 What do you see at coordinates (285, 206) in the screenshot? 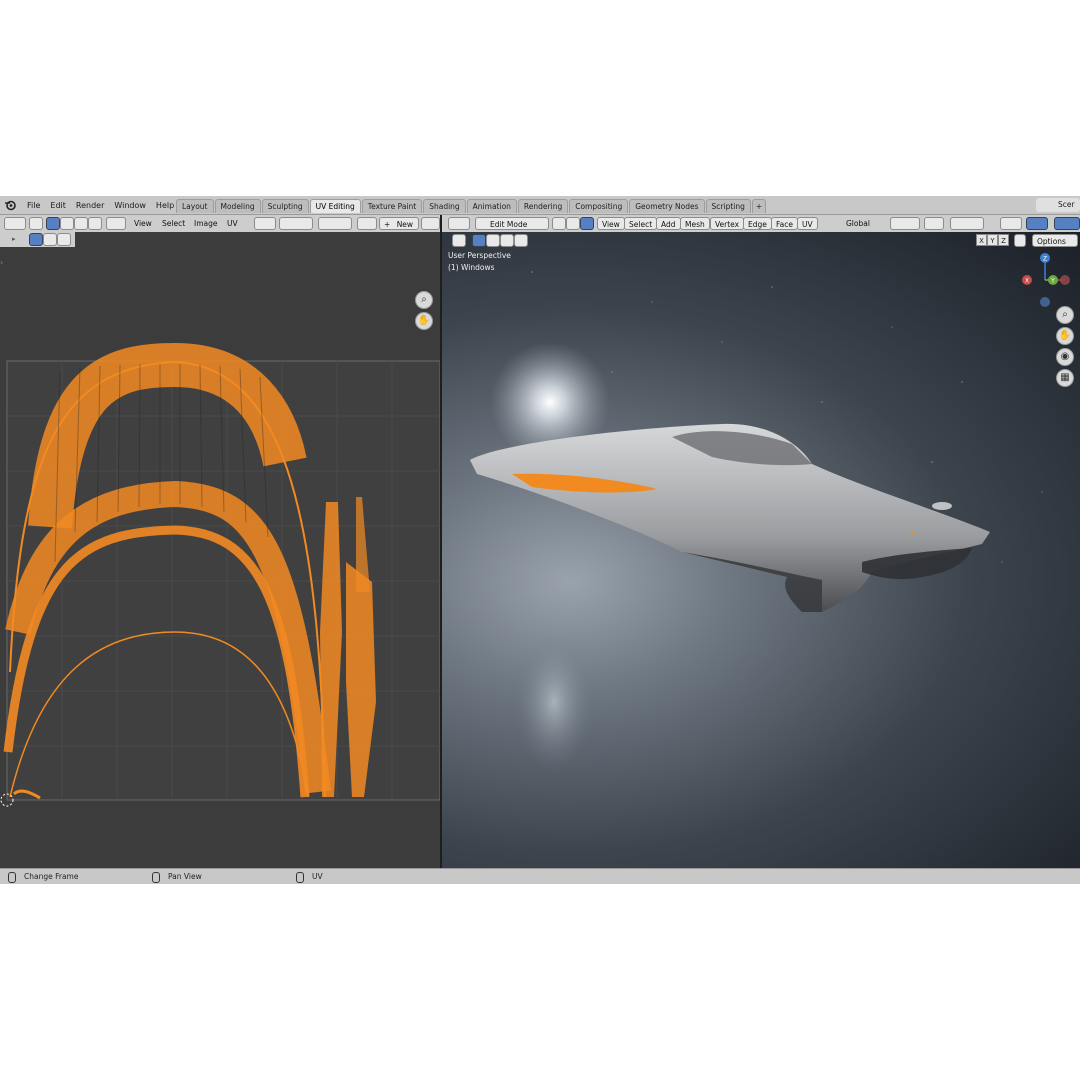
I see `tab-sculpting: Sculpting` at bounding box center [285, 206].